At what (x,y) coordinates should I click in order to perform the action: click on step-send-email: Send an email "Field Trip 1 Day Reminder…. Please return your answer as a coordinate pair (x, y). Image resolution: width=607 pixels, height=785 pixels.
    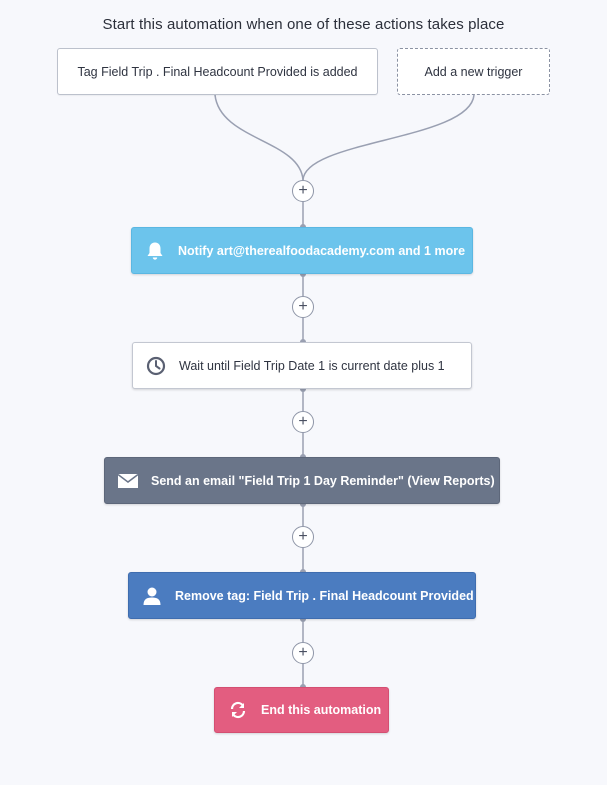
    Looking at the image, I should click on (302, 480).